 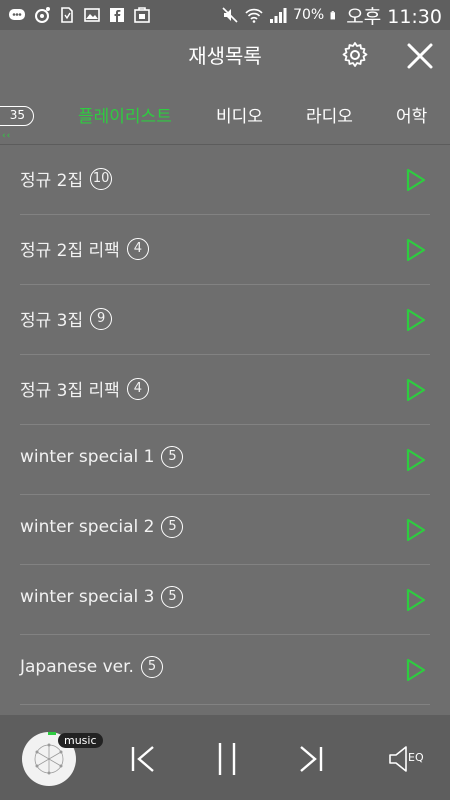 What do you see at coordinates (87, 597) in the screenshot?
I see `playlist-name: winter special 3` at bounding box center [87, 597].